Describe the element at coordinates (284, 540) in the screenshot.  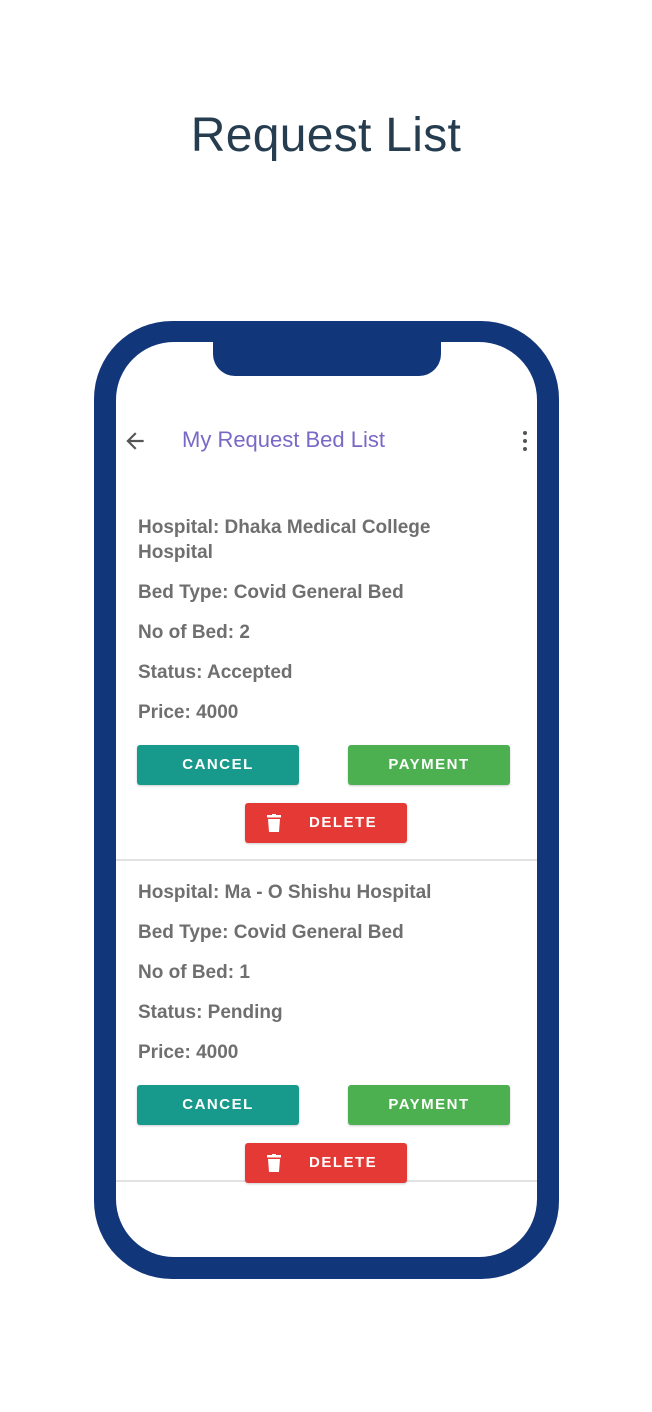
I see `hospital-label: Hospital: Dhaka Medical College Hospital` at that location.